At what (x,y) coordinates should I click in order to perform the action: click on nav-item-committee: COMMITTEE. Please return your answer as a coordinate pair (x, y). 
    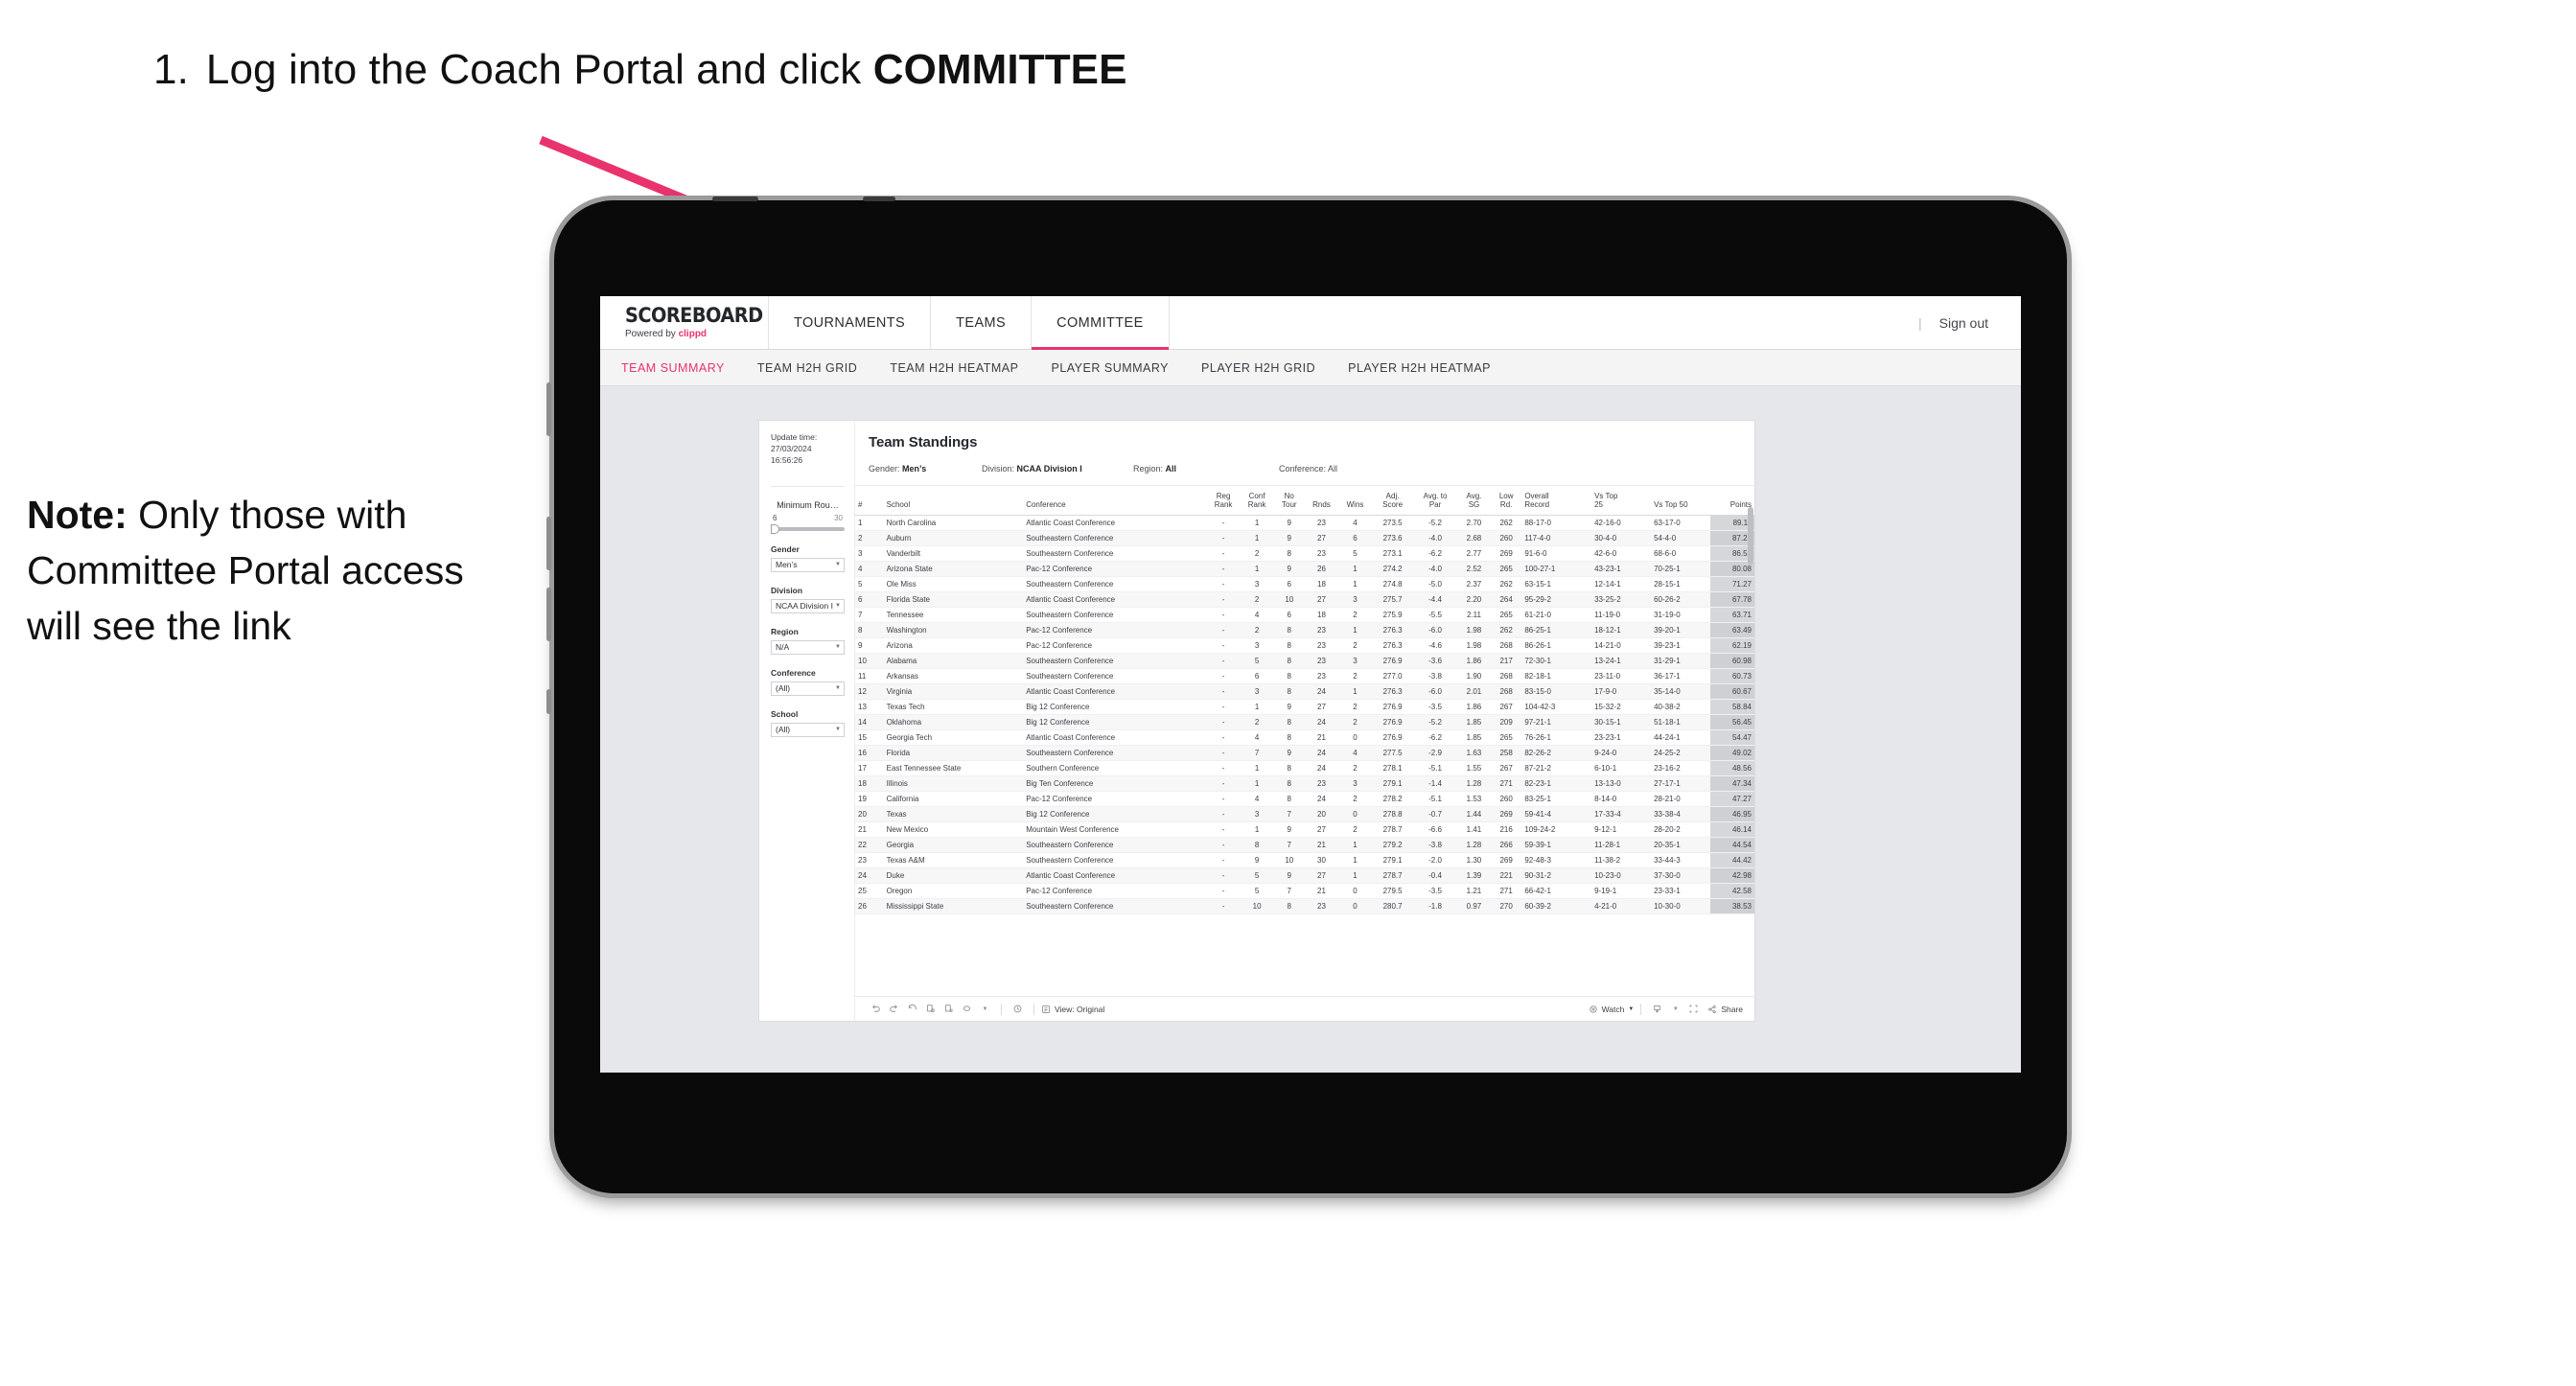
    Looking at the image, I should click on (1101, 323).